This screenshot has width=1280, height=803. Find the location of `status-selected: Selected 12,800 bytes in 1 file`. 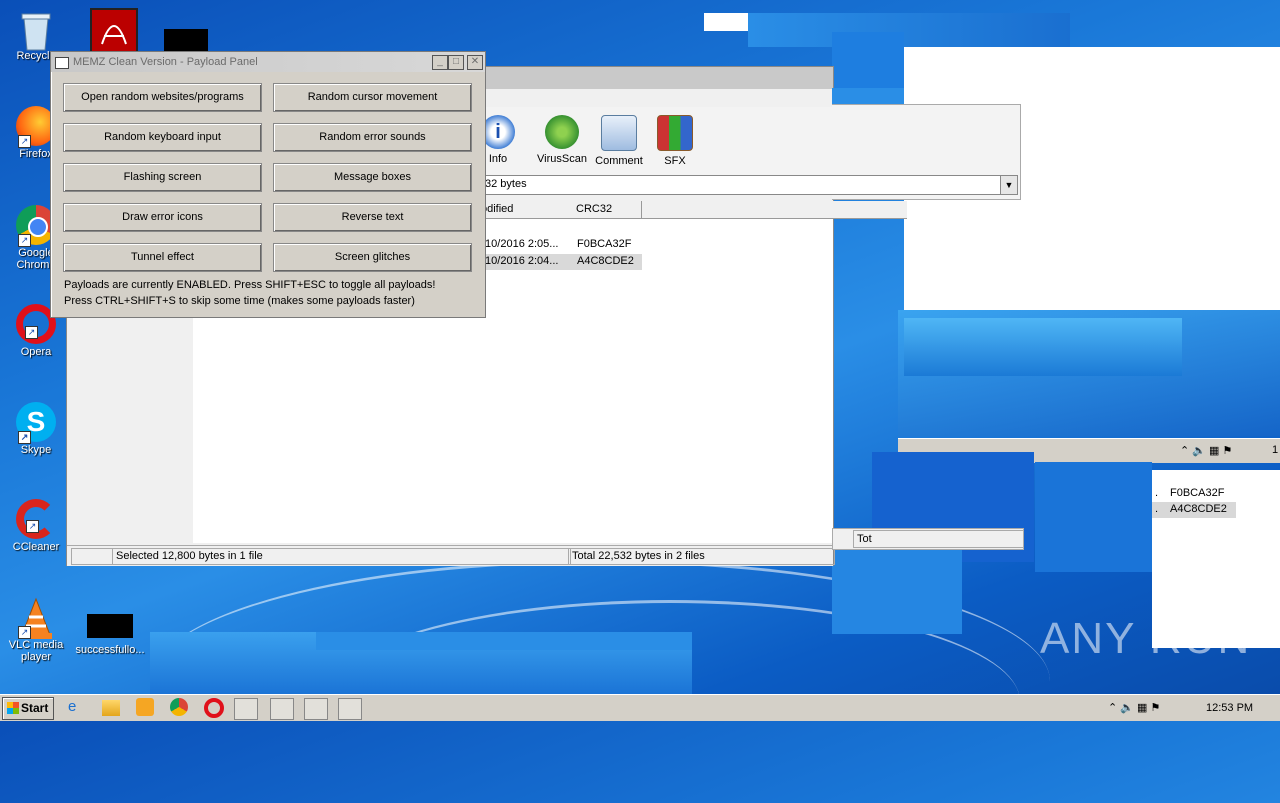

status-selected: Selected 12,800 bytes in 1 file is located at coordinates (341, 556).